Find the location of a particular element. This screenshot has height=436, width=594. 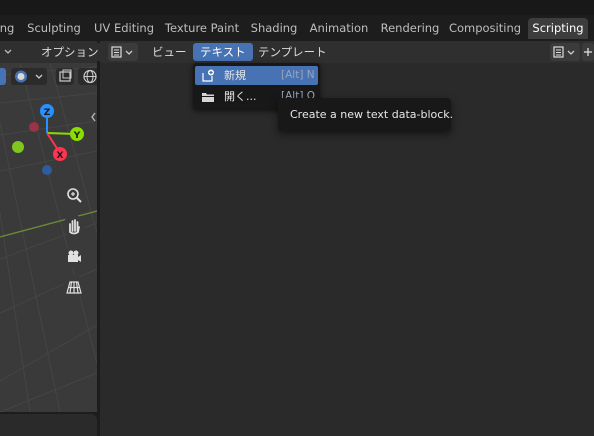

menu-item-new: 新規 [Alt] N is located at coordinates (256, 75).